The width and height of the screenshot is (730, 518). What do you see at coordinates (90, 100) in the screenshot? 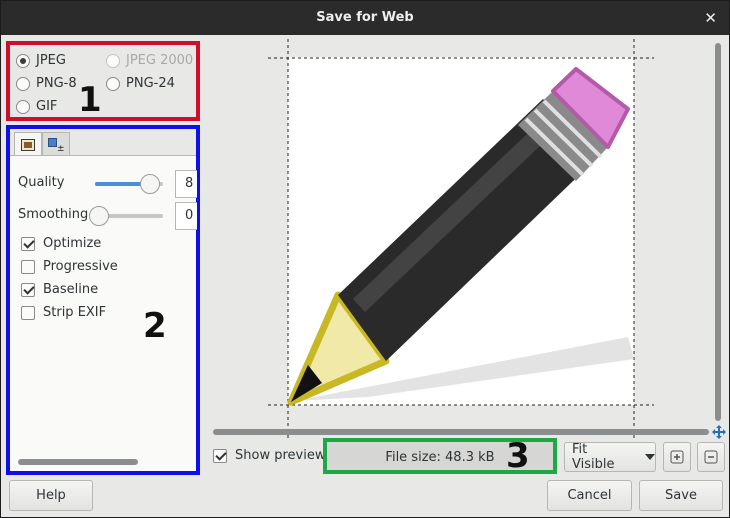
I see `annotation-number-1: 1` at bounding box center [90, 100].